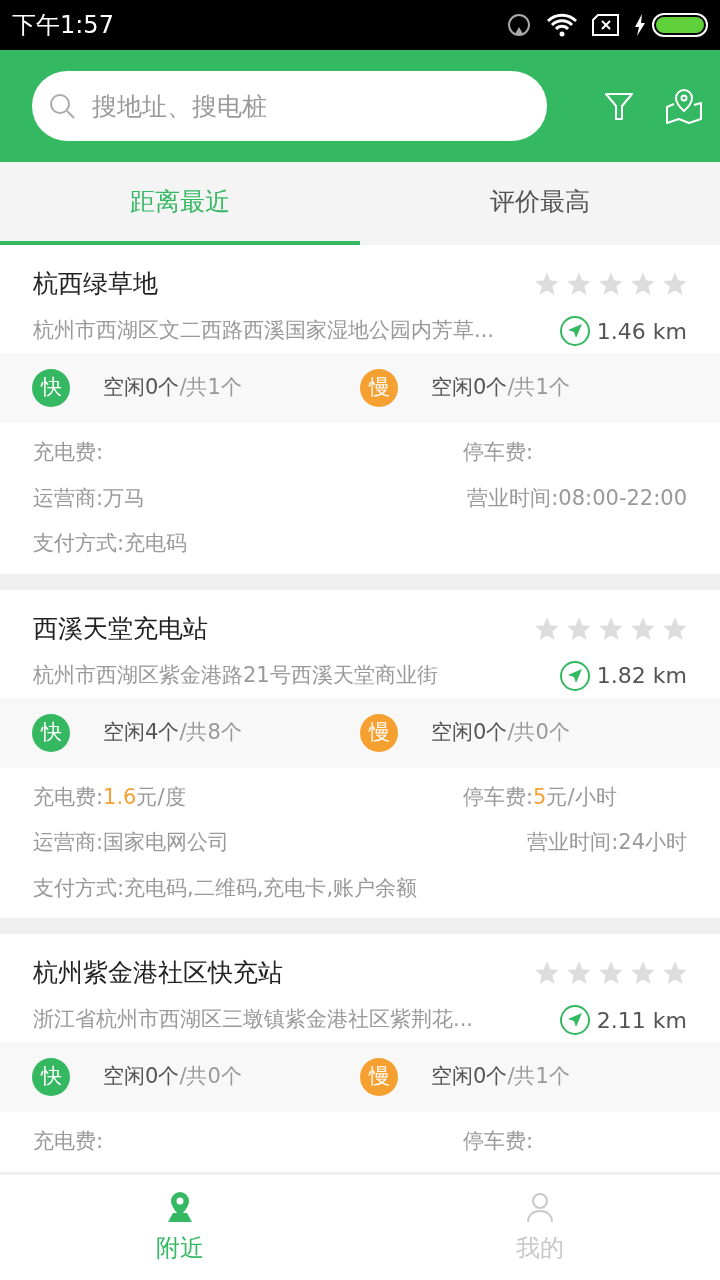 The height and width of the screenshot is (1280, 720). I want to click on map-button, so click(684, 106).